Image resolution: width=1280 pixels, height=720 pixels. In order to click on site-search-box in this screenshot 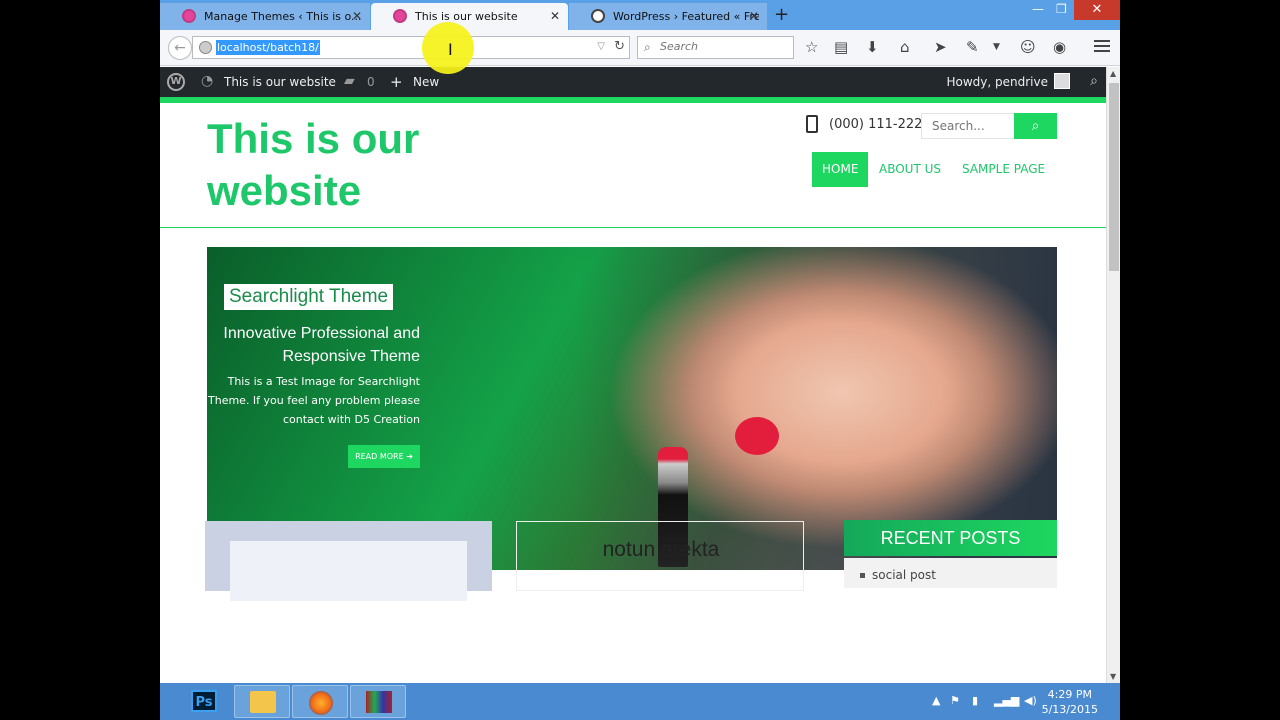, I will do `click(968, 126)`.